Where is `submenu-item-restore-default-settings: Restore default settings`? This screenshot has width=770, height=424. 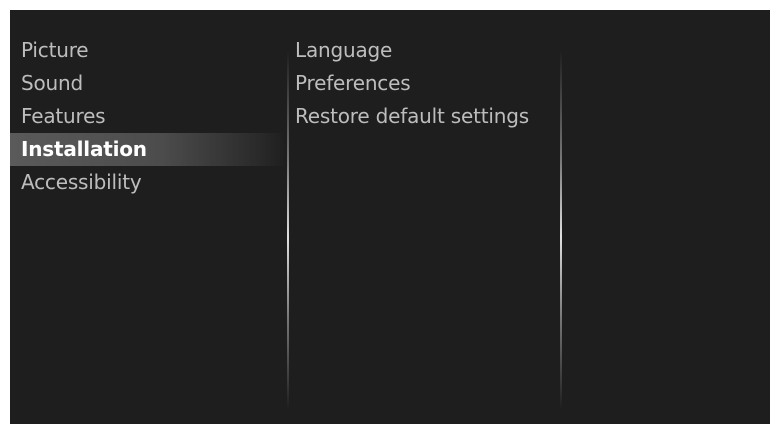
submenu-item-restore-default-settings: Restore default settings is located at coordinates (429, 116).